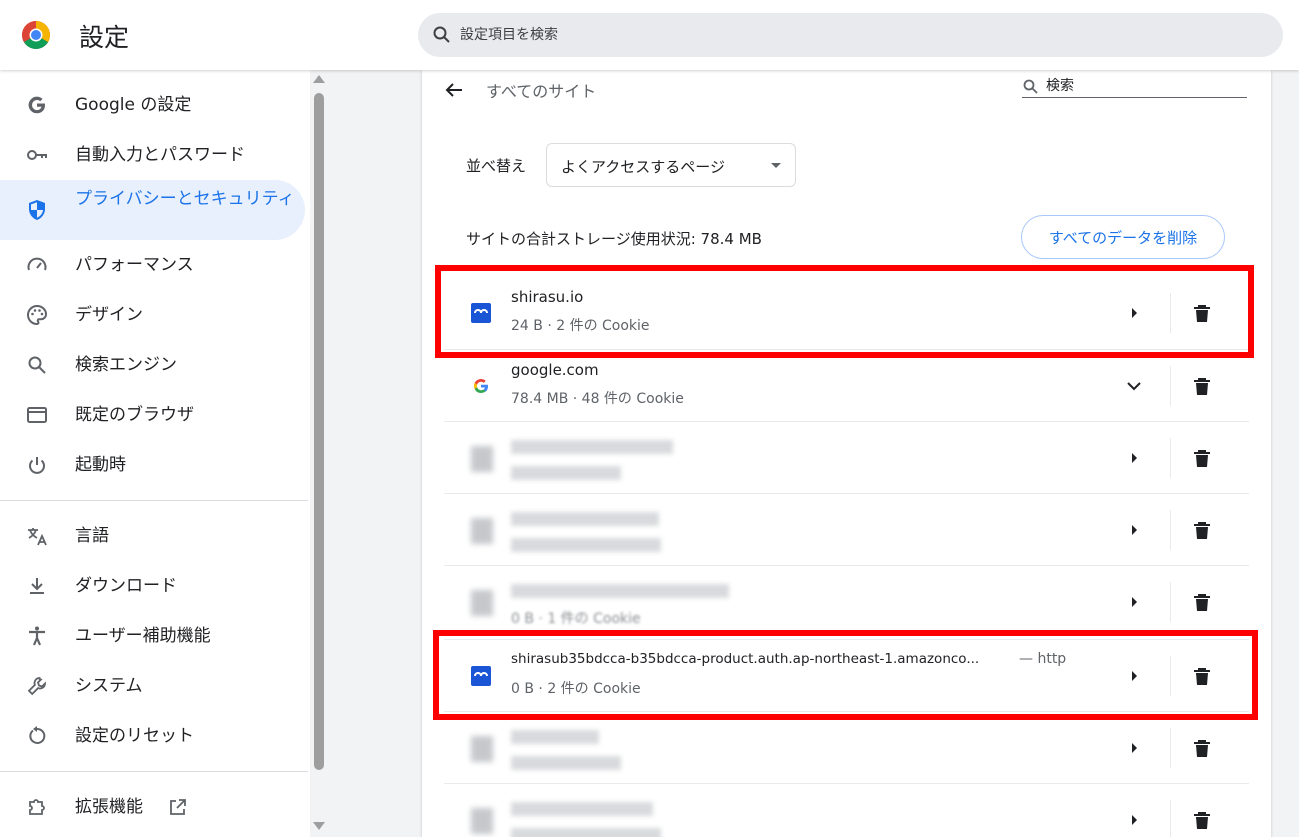 This screenshot has width=1299, height=837. What do you see at coordinates (37, 537) in the screenshot?
I see `translate-icon` at bounding box center [37, 537].